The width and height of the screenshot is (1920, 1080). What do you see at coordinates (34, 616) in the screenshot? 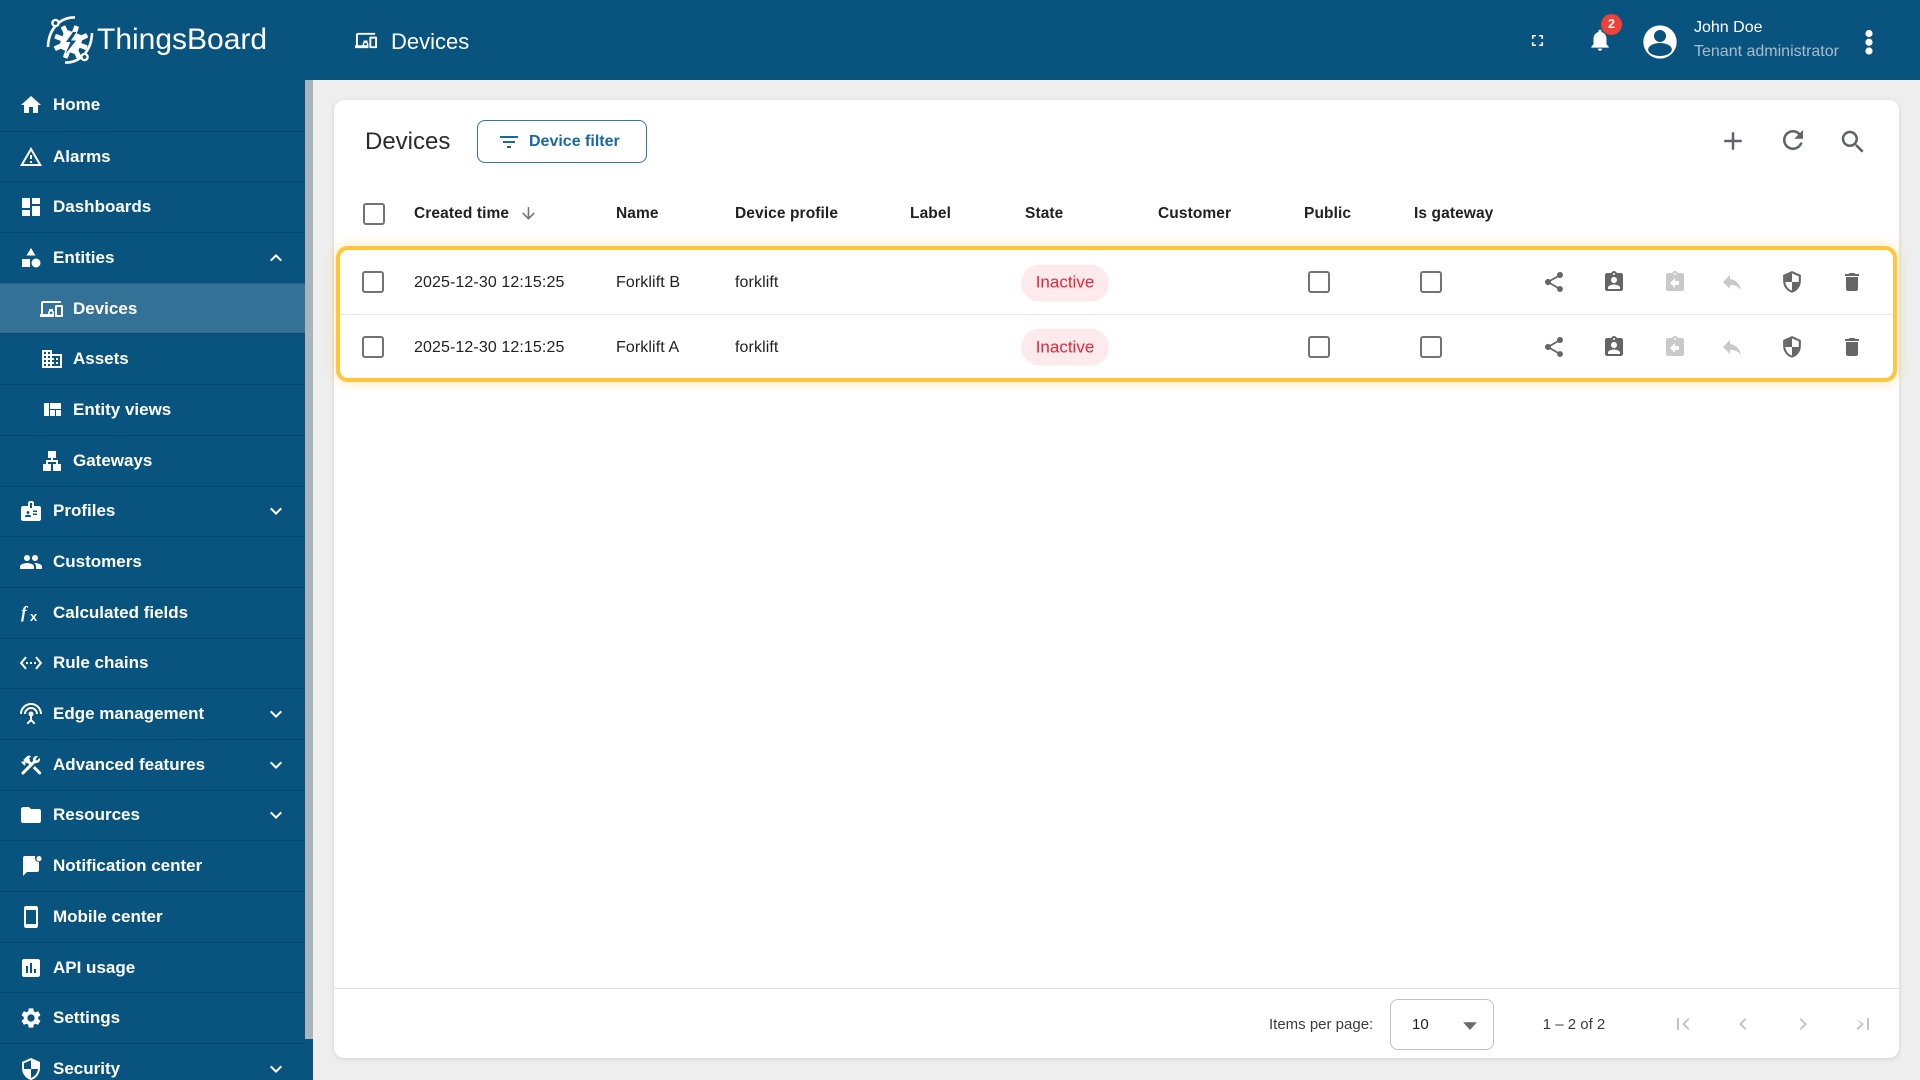
I see `svg-text: x` at bounding box center [34, 616].